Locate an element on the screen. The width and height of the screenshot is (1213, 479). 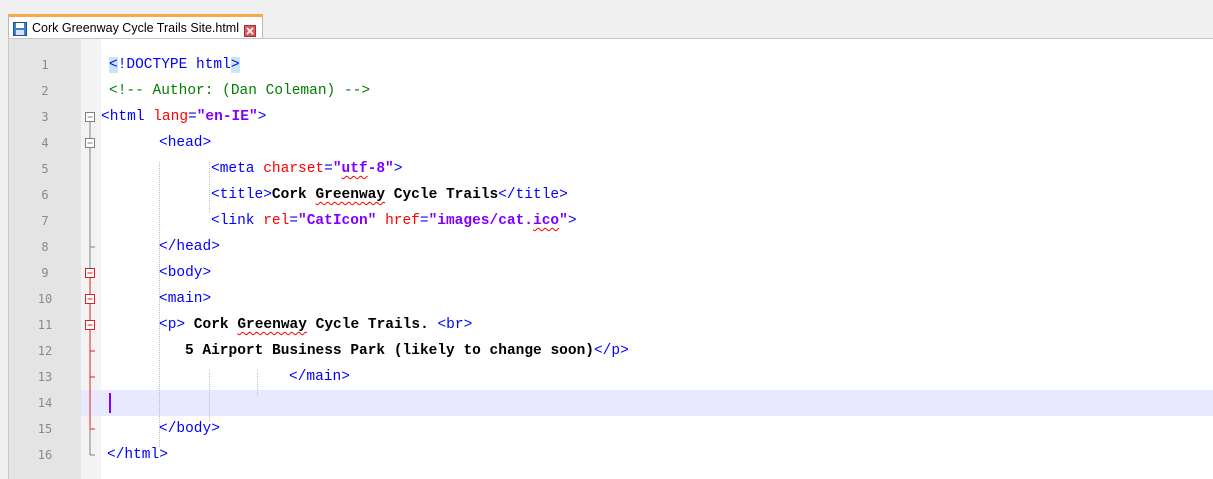
code-line-13: </main> is located at coordinates (319, 377).